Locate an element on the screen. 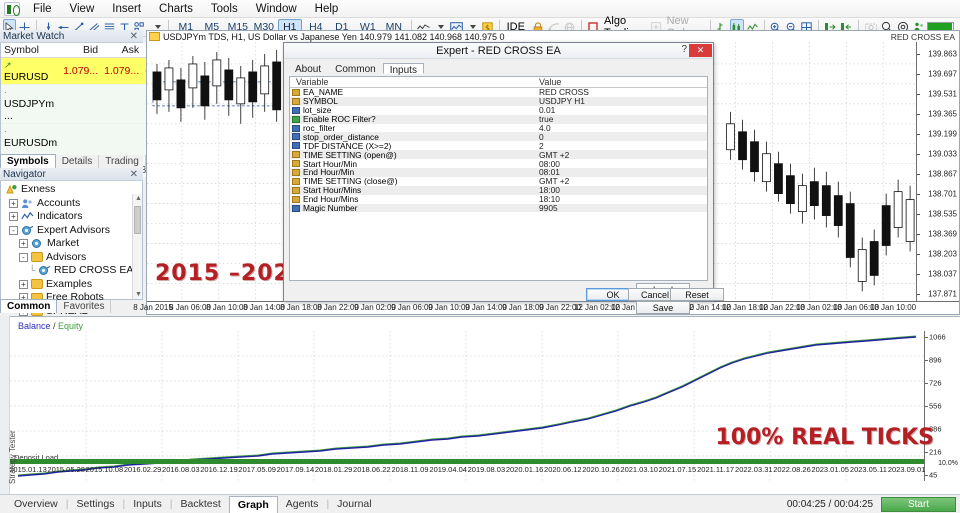  save-button: Save is located at coordinates (663, 307).